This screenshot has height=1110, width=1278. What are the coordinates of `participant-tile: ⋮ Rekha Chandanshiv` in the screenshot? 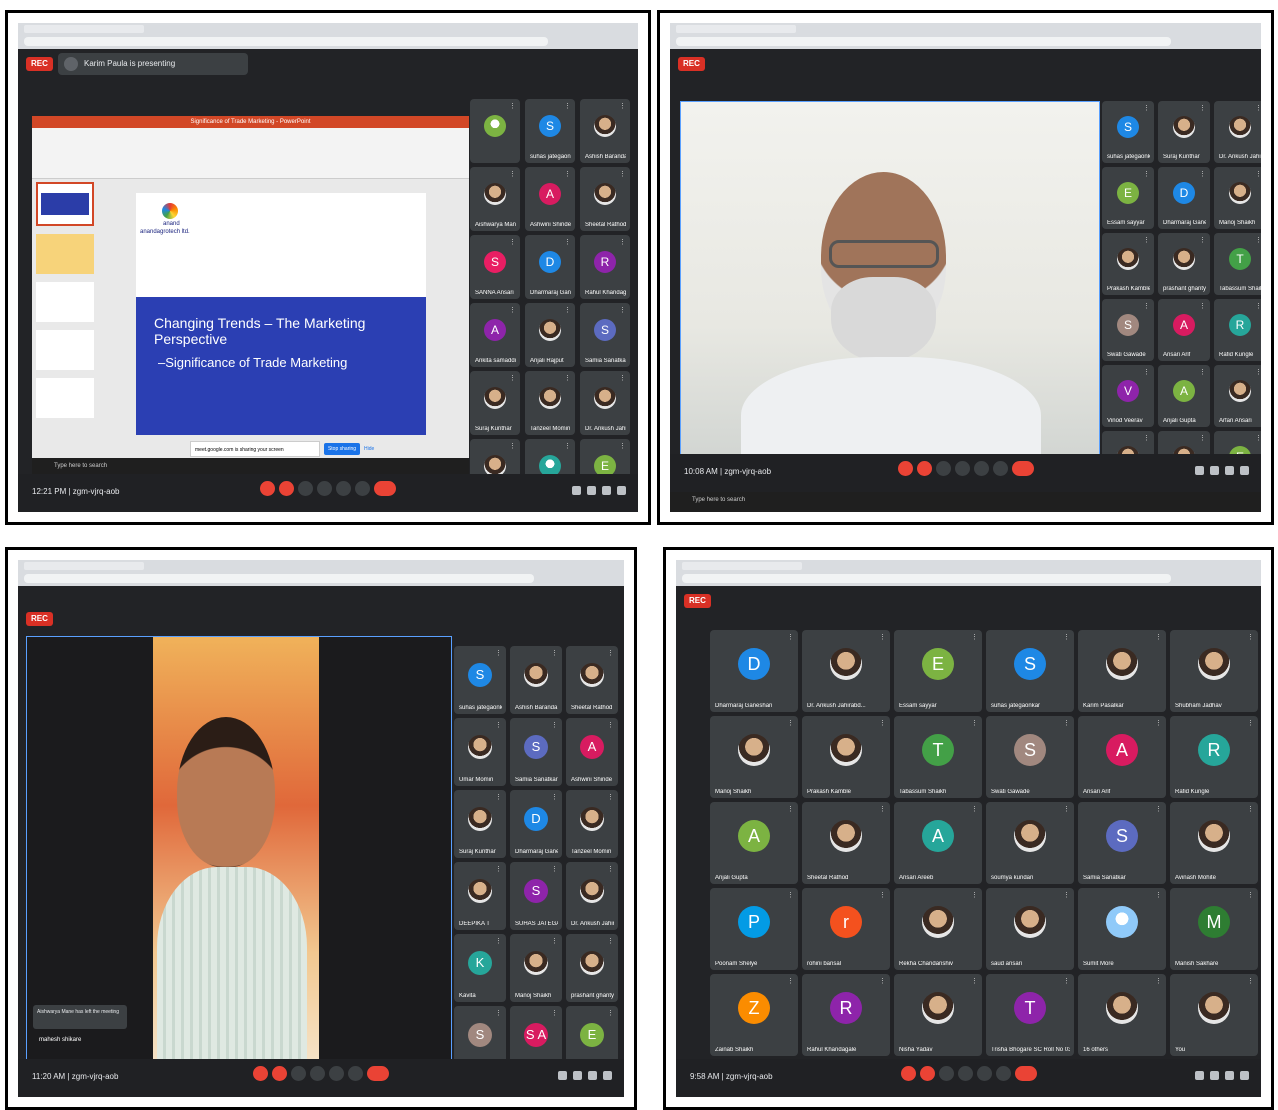 It's located at (938, 929).